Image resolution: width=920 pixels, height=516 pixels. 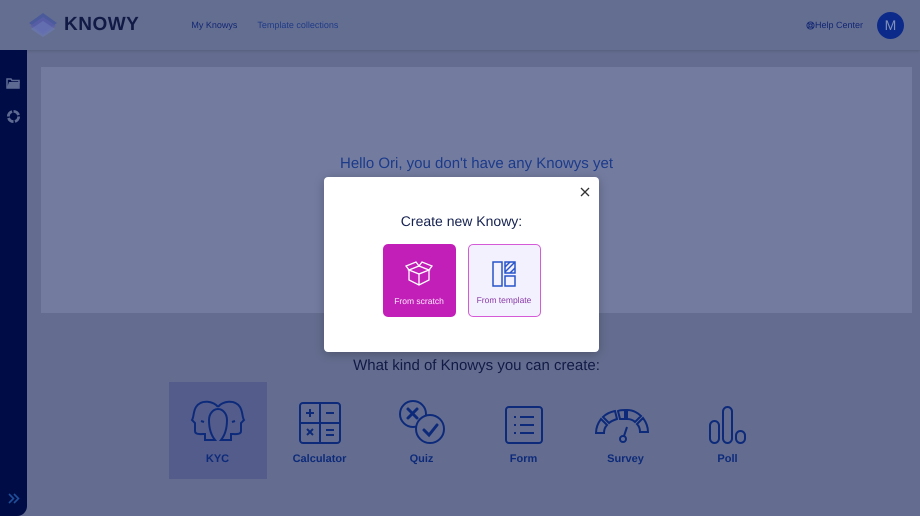 I want to click on knowy-type-tile: Form, so click(x=523, y=430).